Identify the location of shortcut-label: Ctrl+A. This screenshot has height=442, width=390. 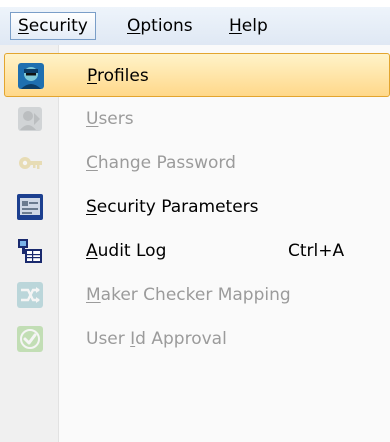
(316, 251).